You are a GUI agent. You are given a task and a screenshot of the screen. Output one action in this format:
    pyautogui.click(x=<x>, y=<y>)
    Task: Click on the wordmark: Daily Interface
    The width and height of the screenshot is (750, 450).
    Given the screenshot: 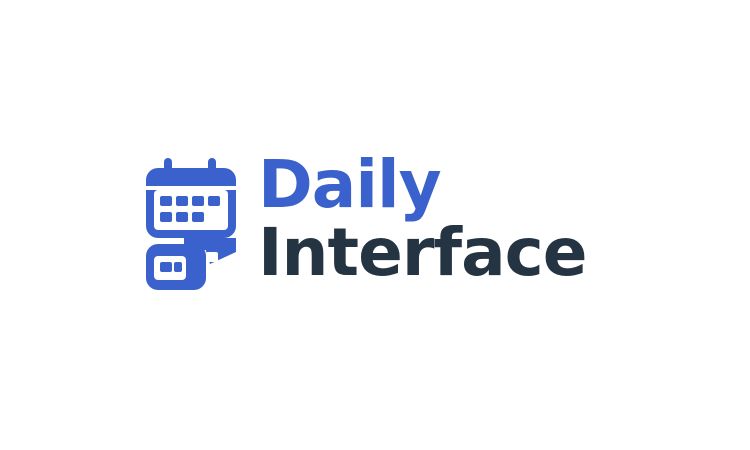 What is the action you would take?
    pyautogui.click(x=423, y=218)
    